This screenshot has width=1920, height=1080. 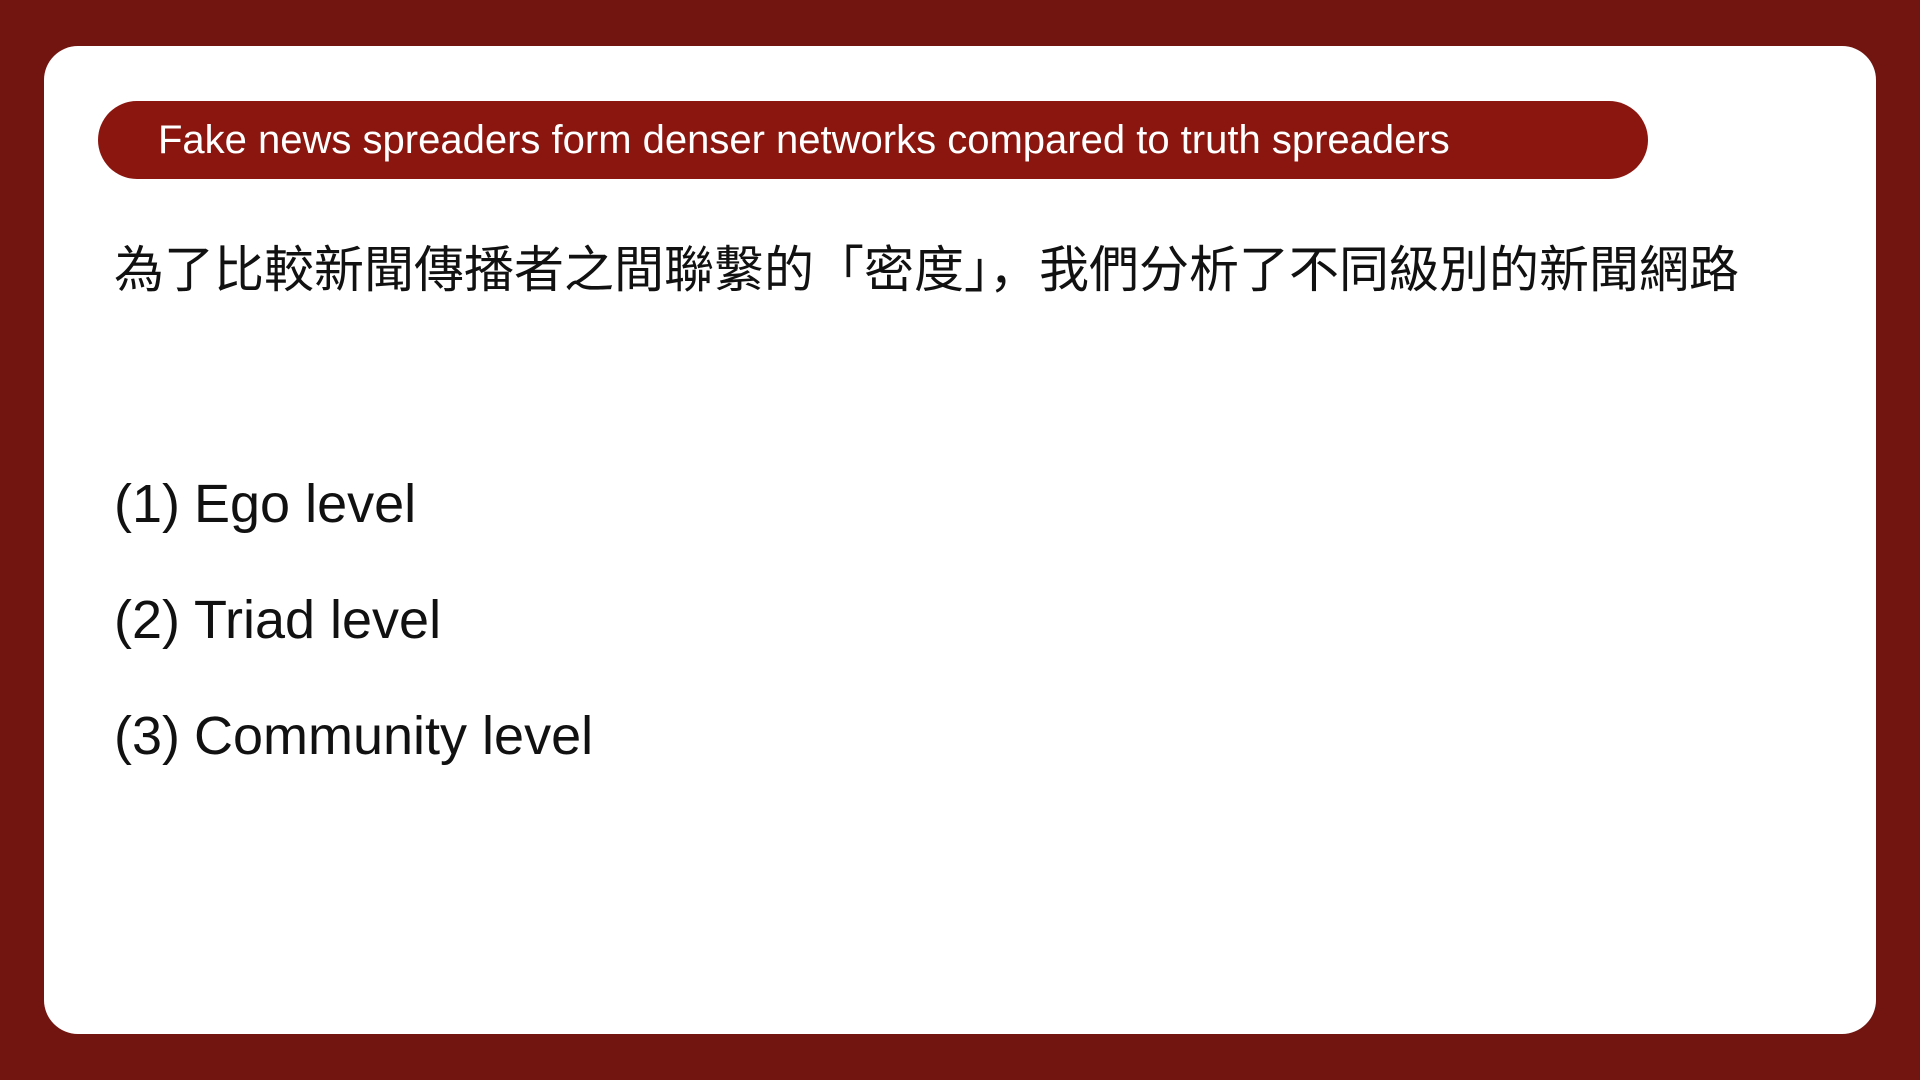 I want to click on list-item-label: Ego level, so click(x=305, y=504).